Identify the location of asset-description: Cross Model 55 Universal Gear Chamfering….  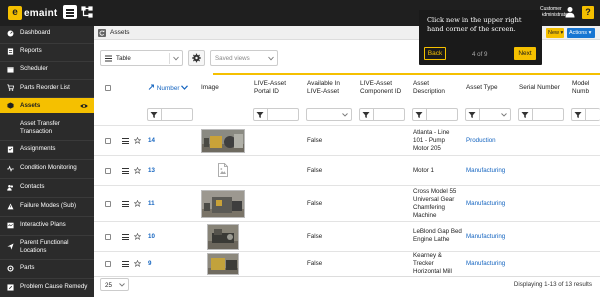
(435, 203).